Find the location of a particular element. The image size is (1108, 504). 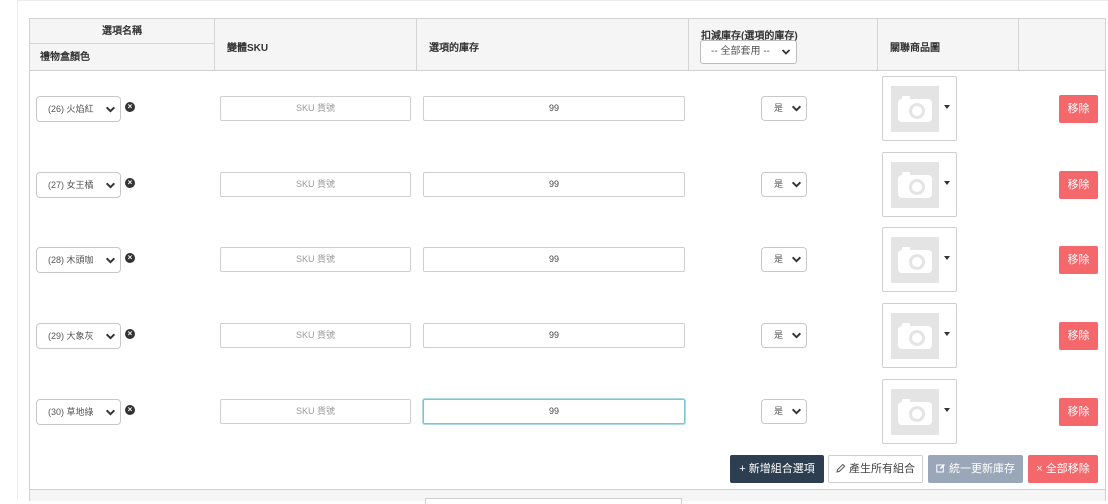

header-option-group-label: 禮物盒顏色 is located at coordinates (65, 57).